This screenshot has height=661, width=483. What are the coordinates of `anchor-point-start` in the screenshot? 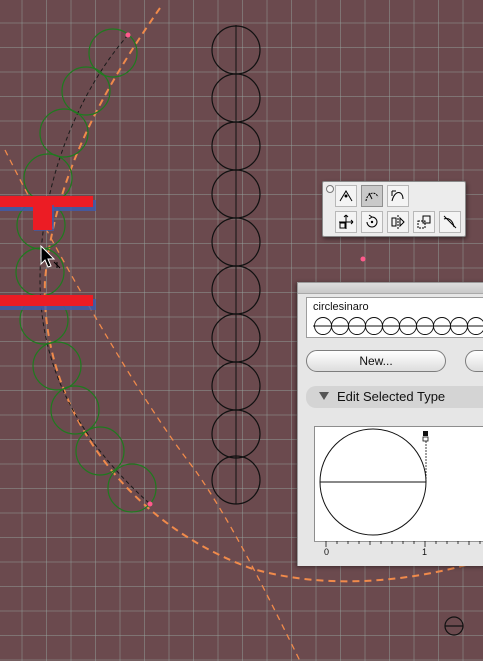 It's located at (128, 35).